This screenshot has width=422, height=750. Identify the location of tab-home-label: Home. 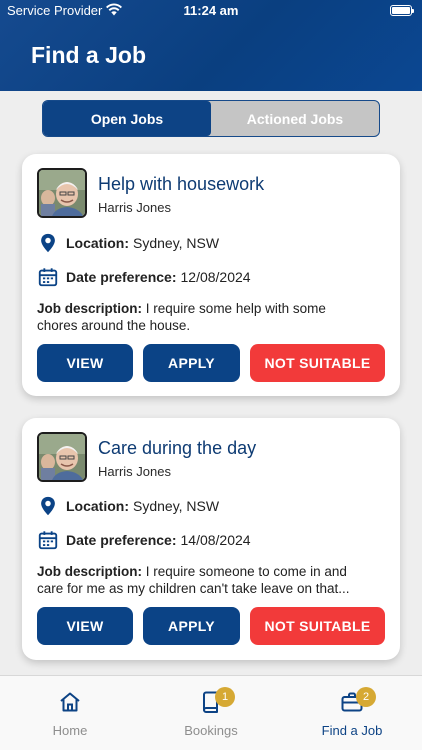
(70, 730).